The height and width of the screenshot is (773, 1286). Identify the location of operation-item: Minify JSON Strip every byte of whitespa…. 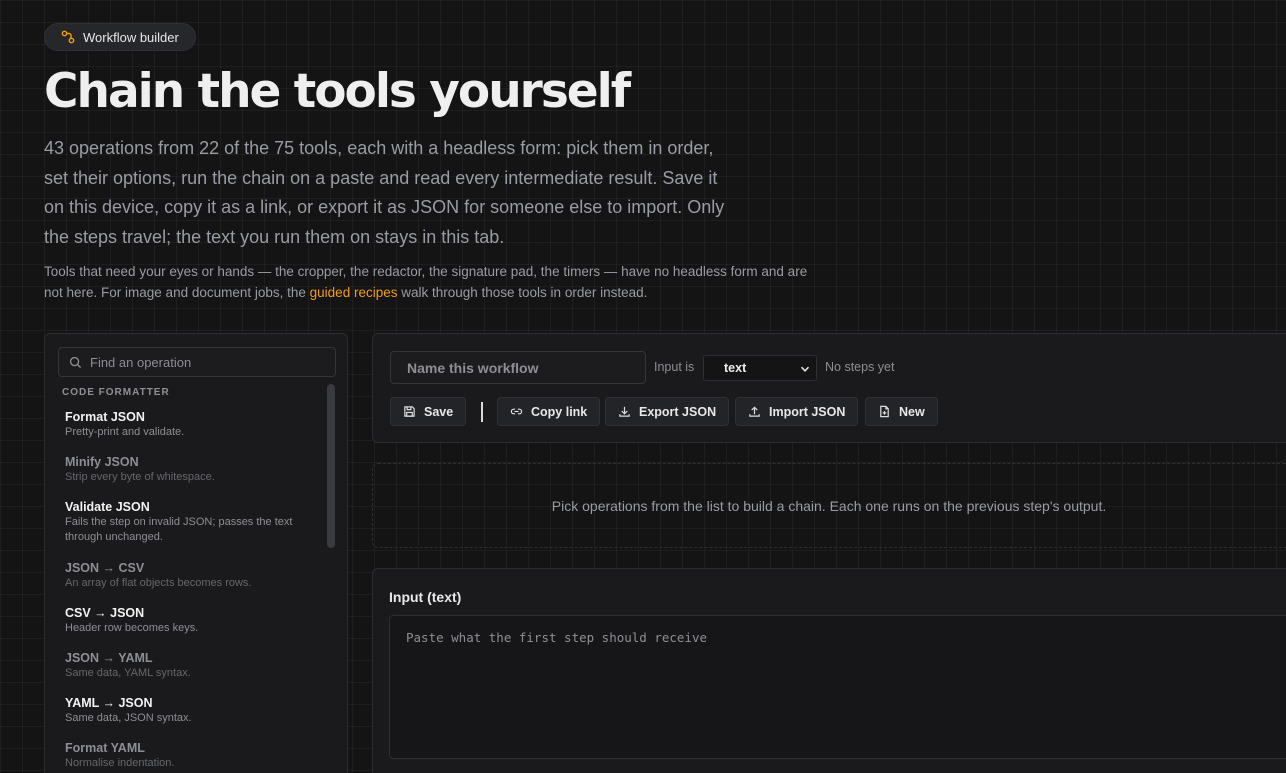
(185, 471).